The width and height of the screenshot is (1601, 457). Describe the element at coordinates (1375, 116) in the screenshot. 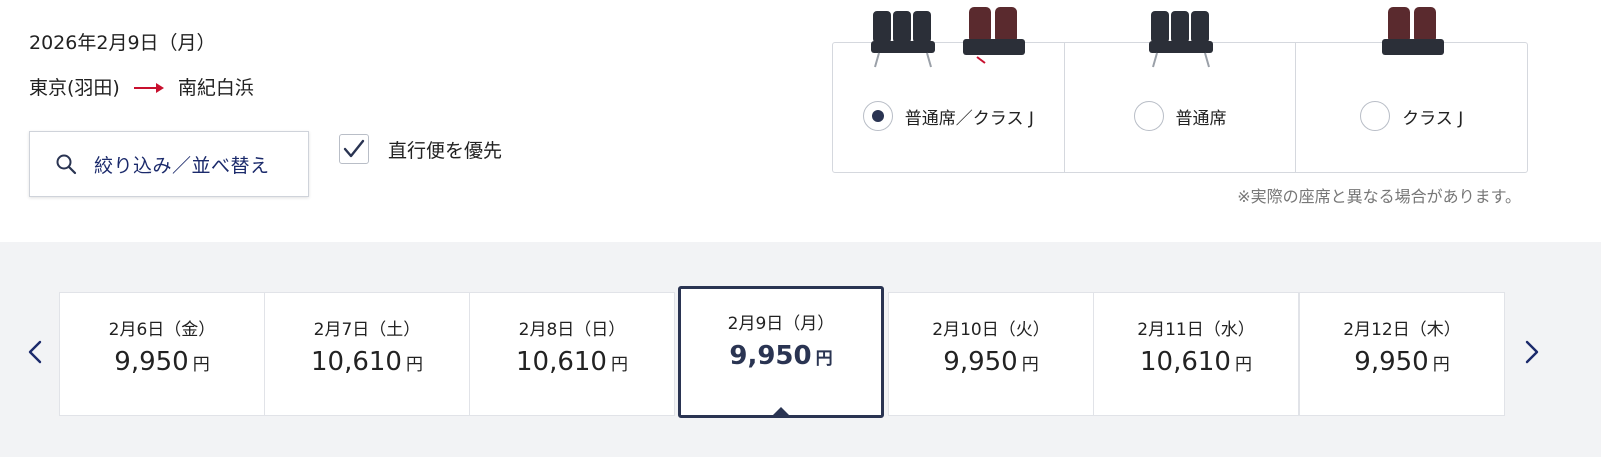

I see `seat-option-class-j-radio` at that location.